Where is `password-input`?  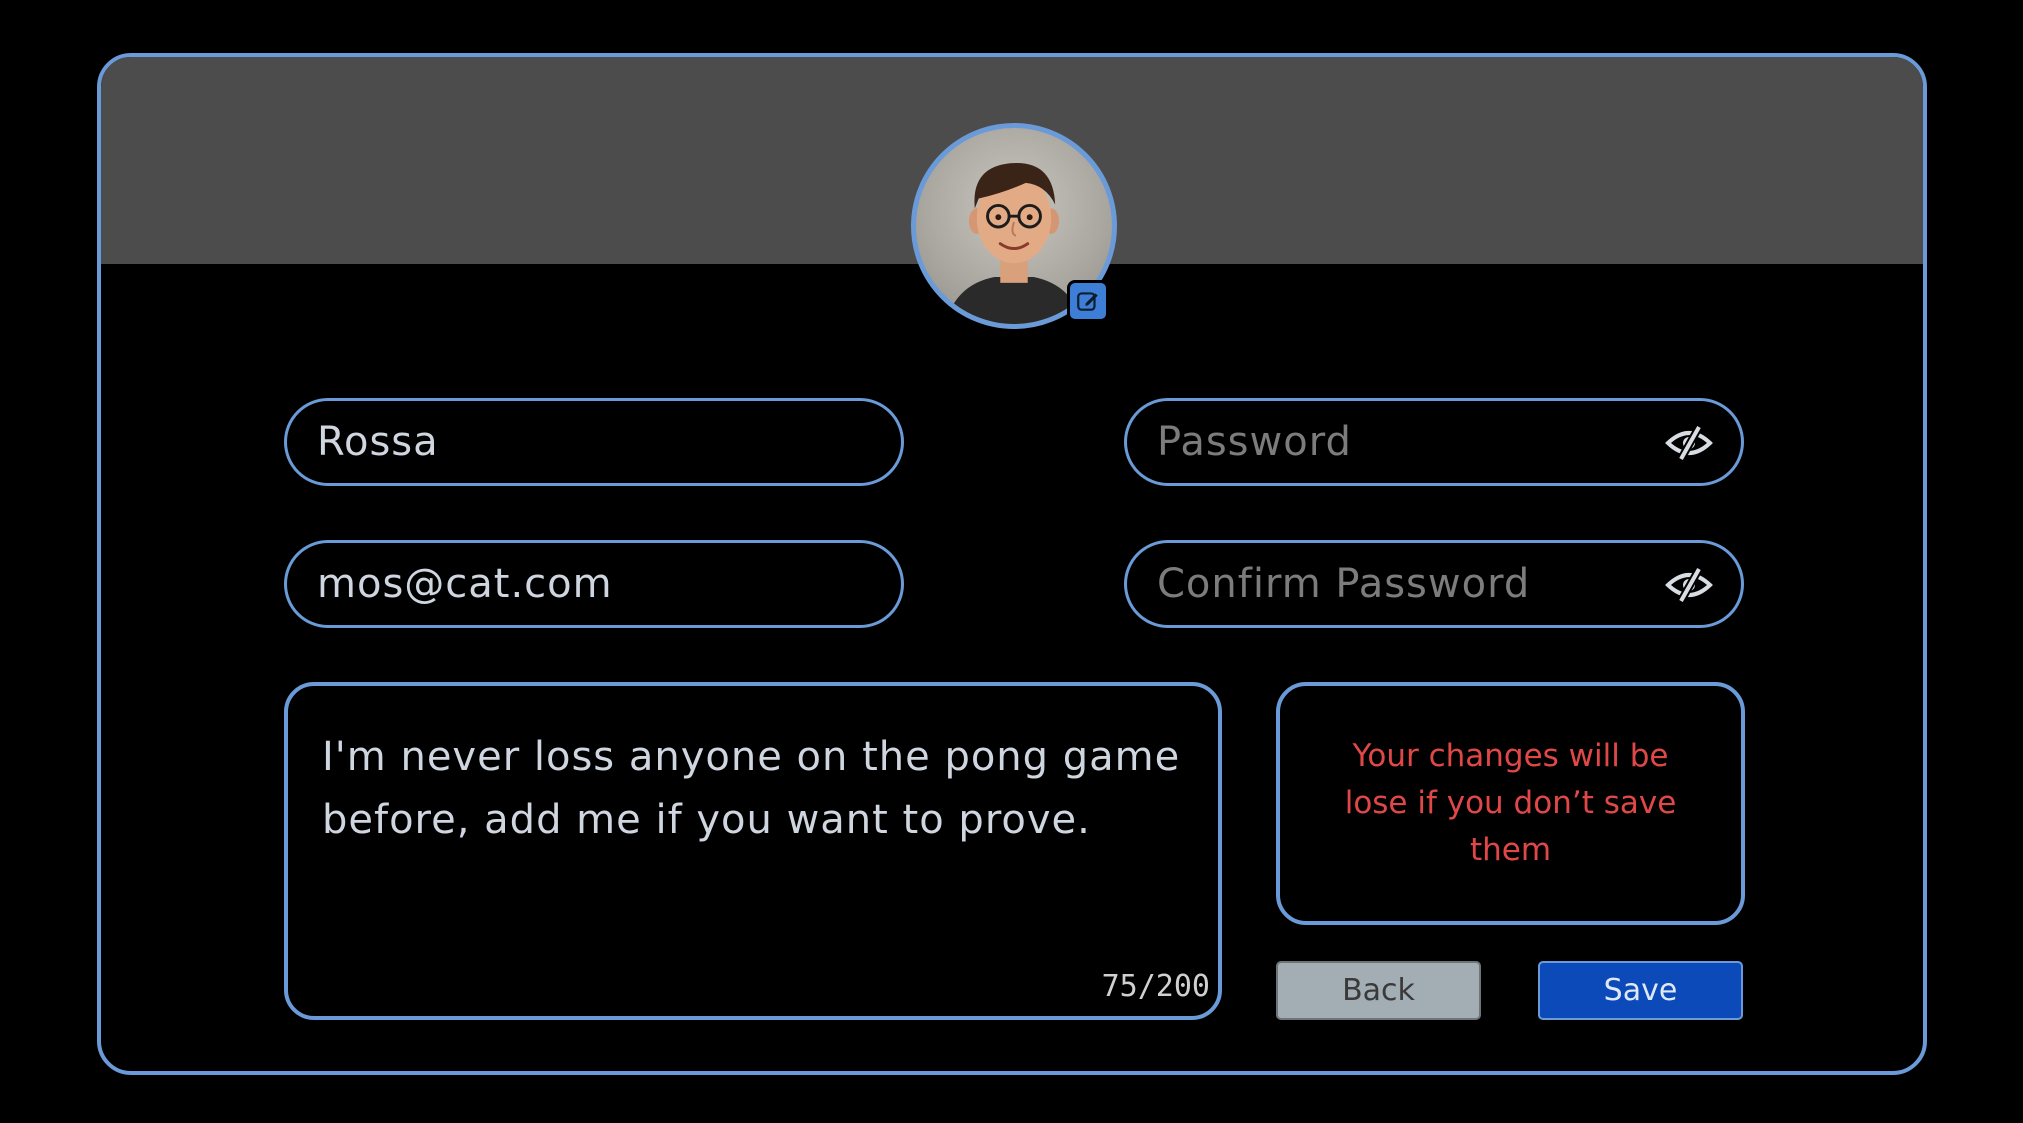
password-input is located at coordinates (1409, 442).